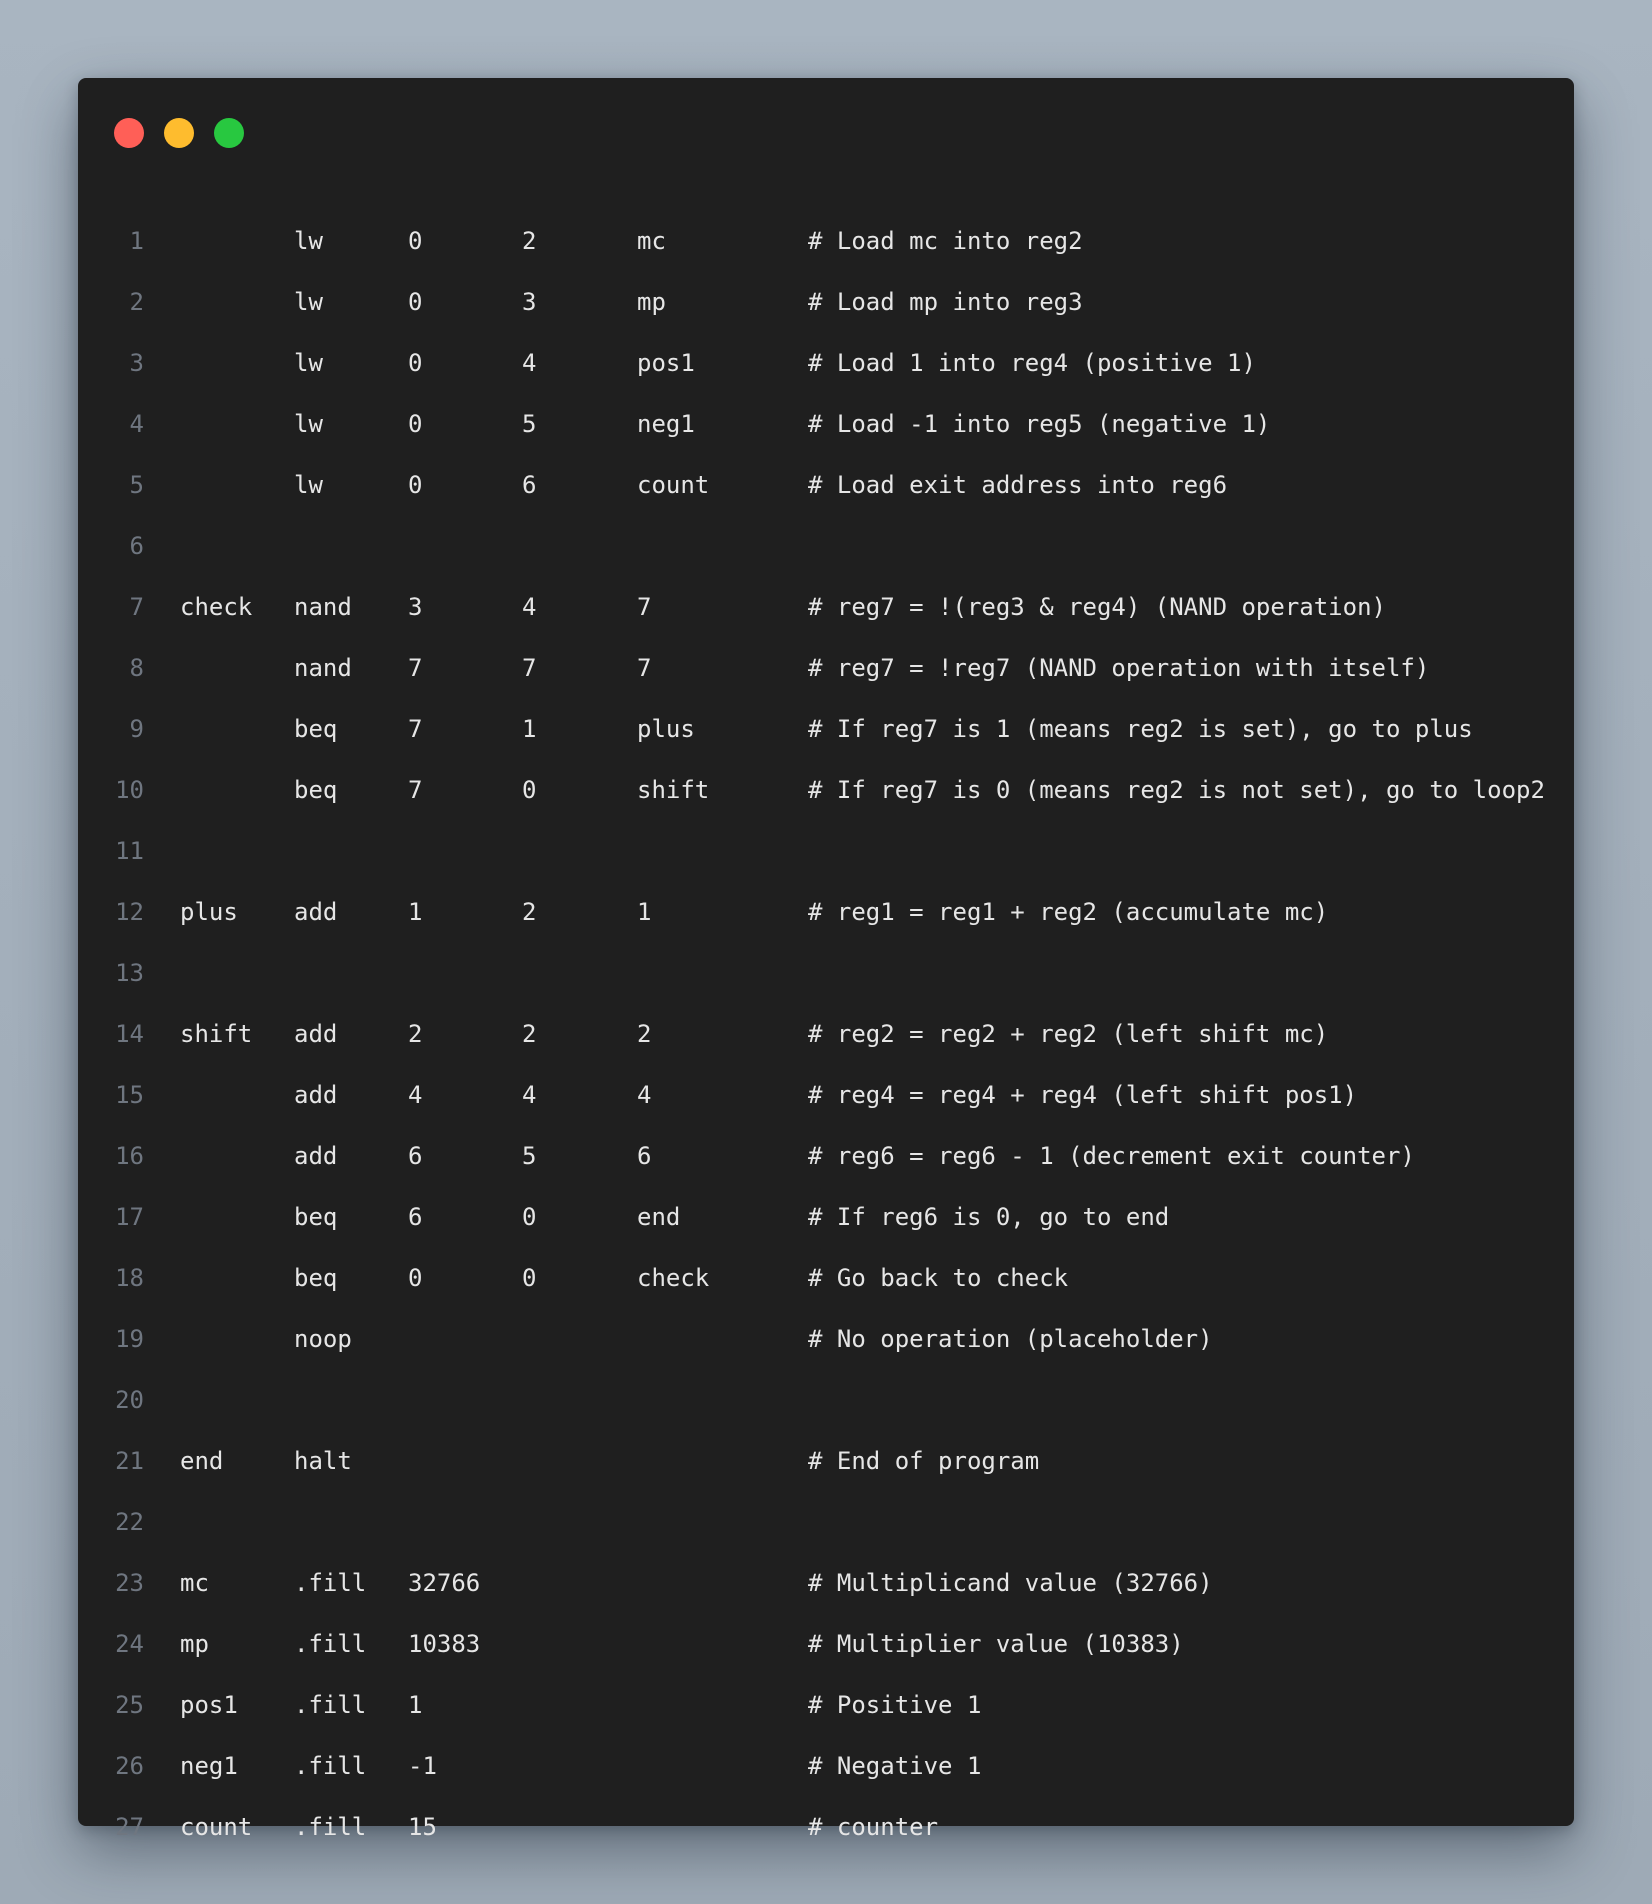  Describe the element at coordinates (129, 790) in the screenshot. I see `line-number: 10` at that location.